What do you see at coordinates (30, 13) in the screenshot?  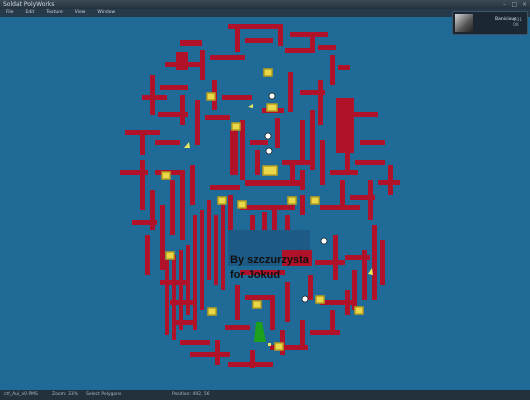 I see `menu-edit: Edit` at bounding box center [30, 13].